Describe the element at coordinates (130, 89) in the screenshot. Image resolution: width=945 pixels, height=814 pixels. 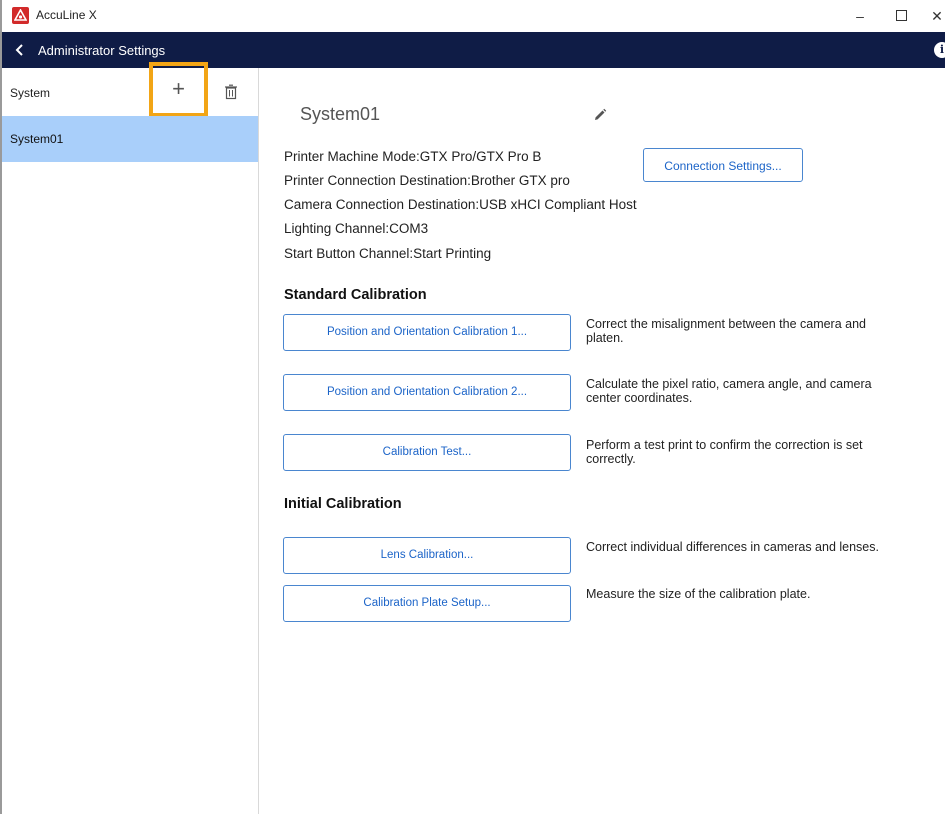
I see `sidebar-header: System +` at that location.